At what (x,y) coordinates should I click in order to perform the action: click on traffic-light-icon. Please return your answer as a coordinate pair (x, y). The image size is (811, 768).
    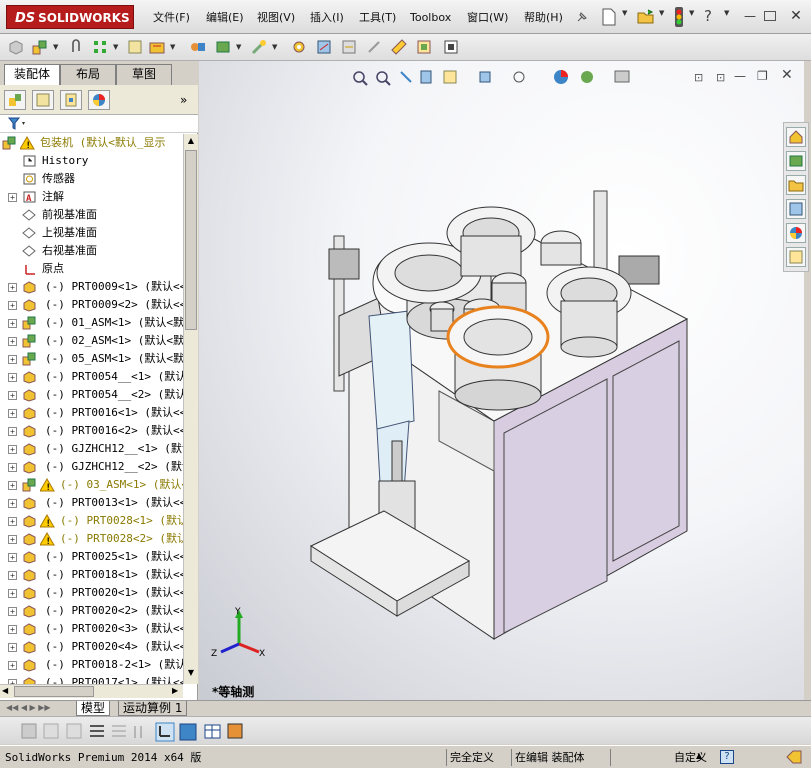
    Looking at the image, I should click on (679, 17).